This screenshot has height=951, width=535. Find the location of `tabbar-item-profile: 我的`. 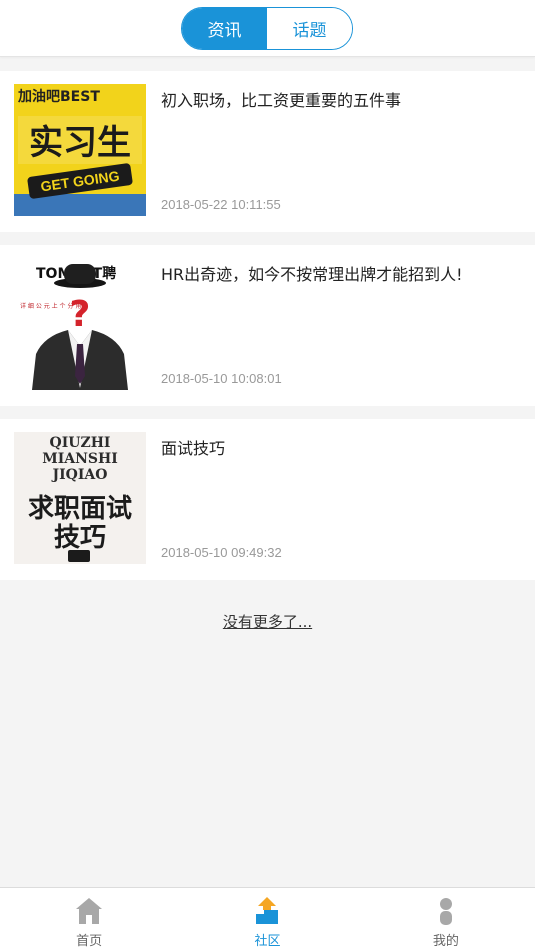

tabbar-item-profile: 我的 is located at coordinates (446, 919).